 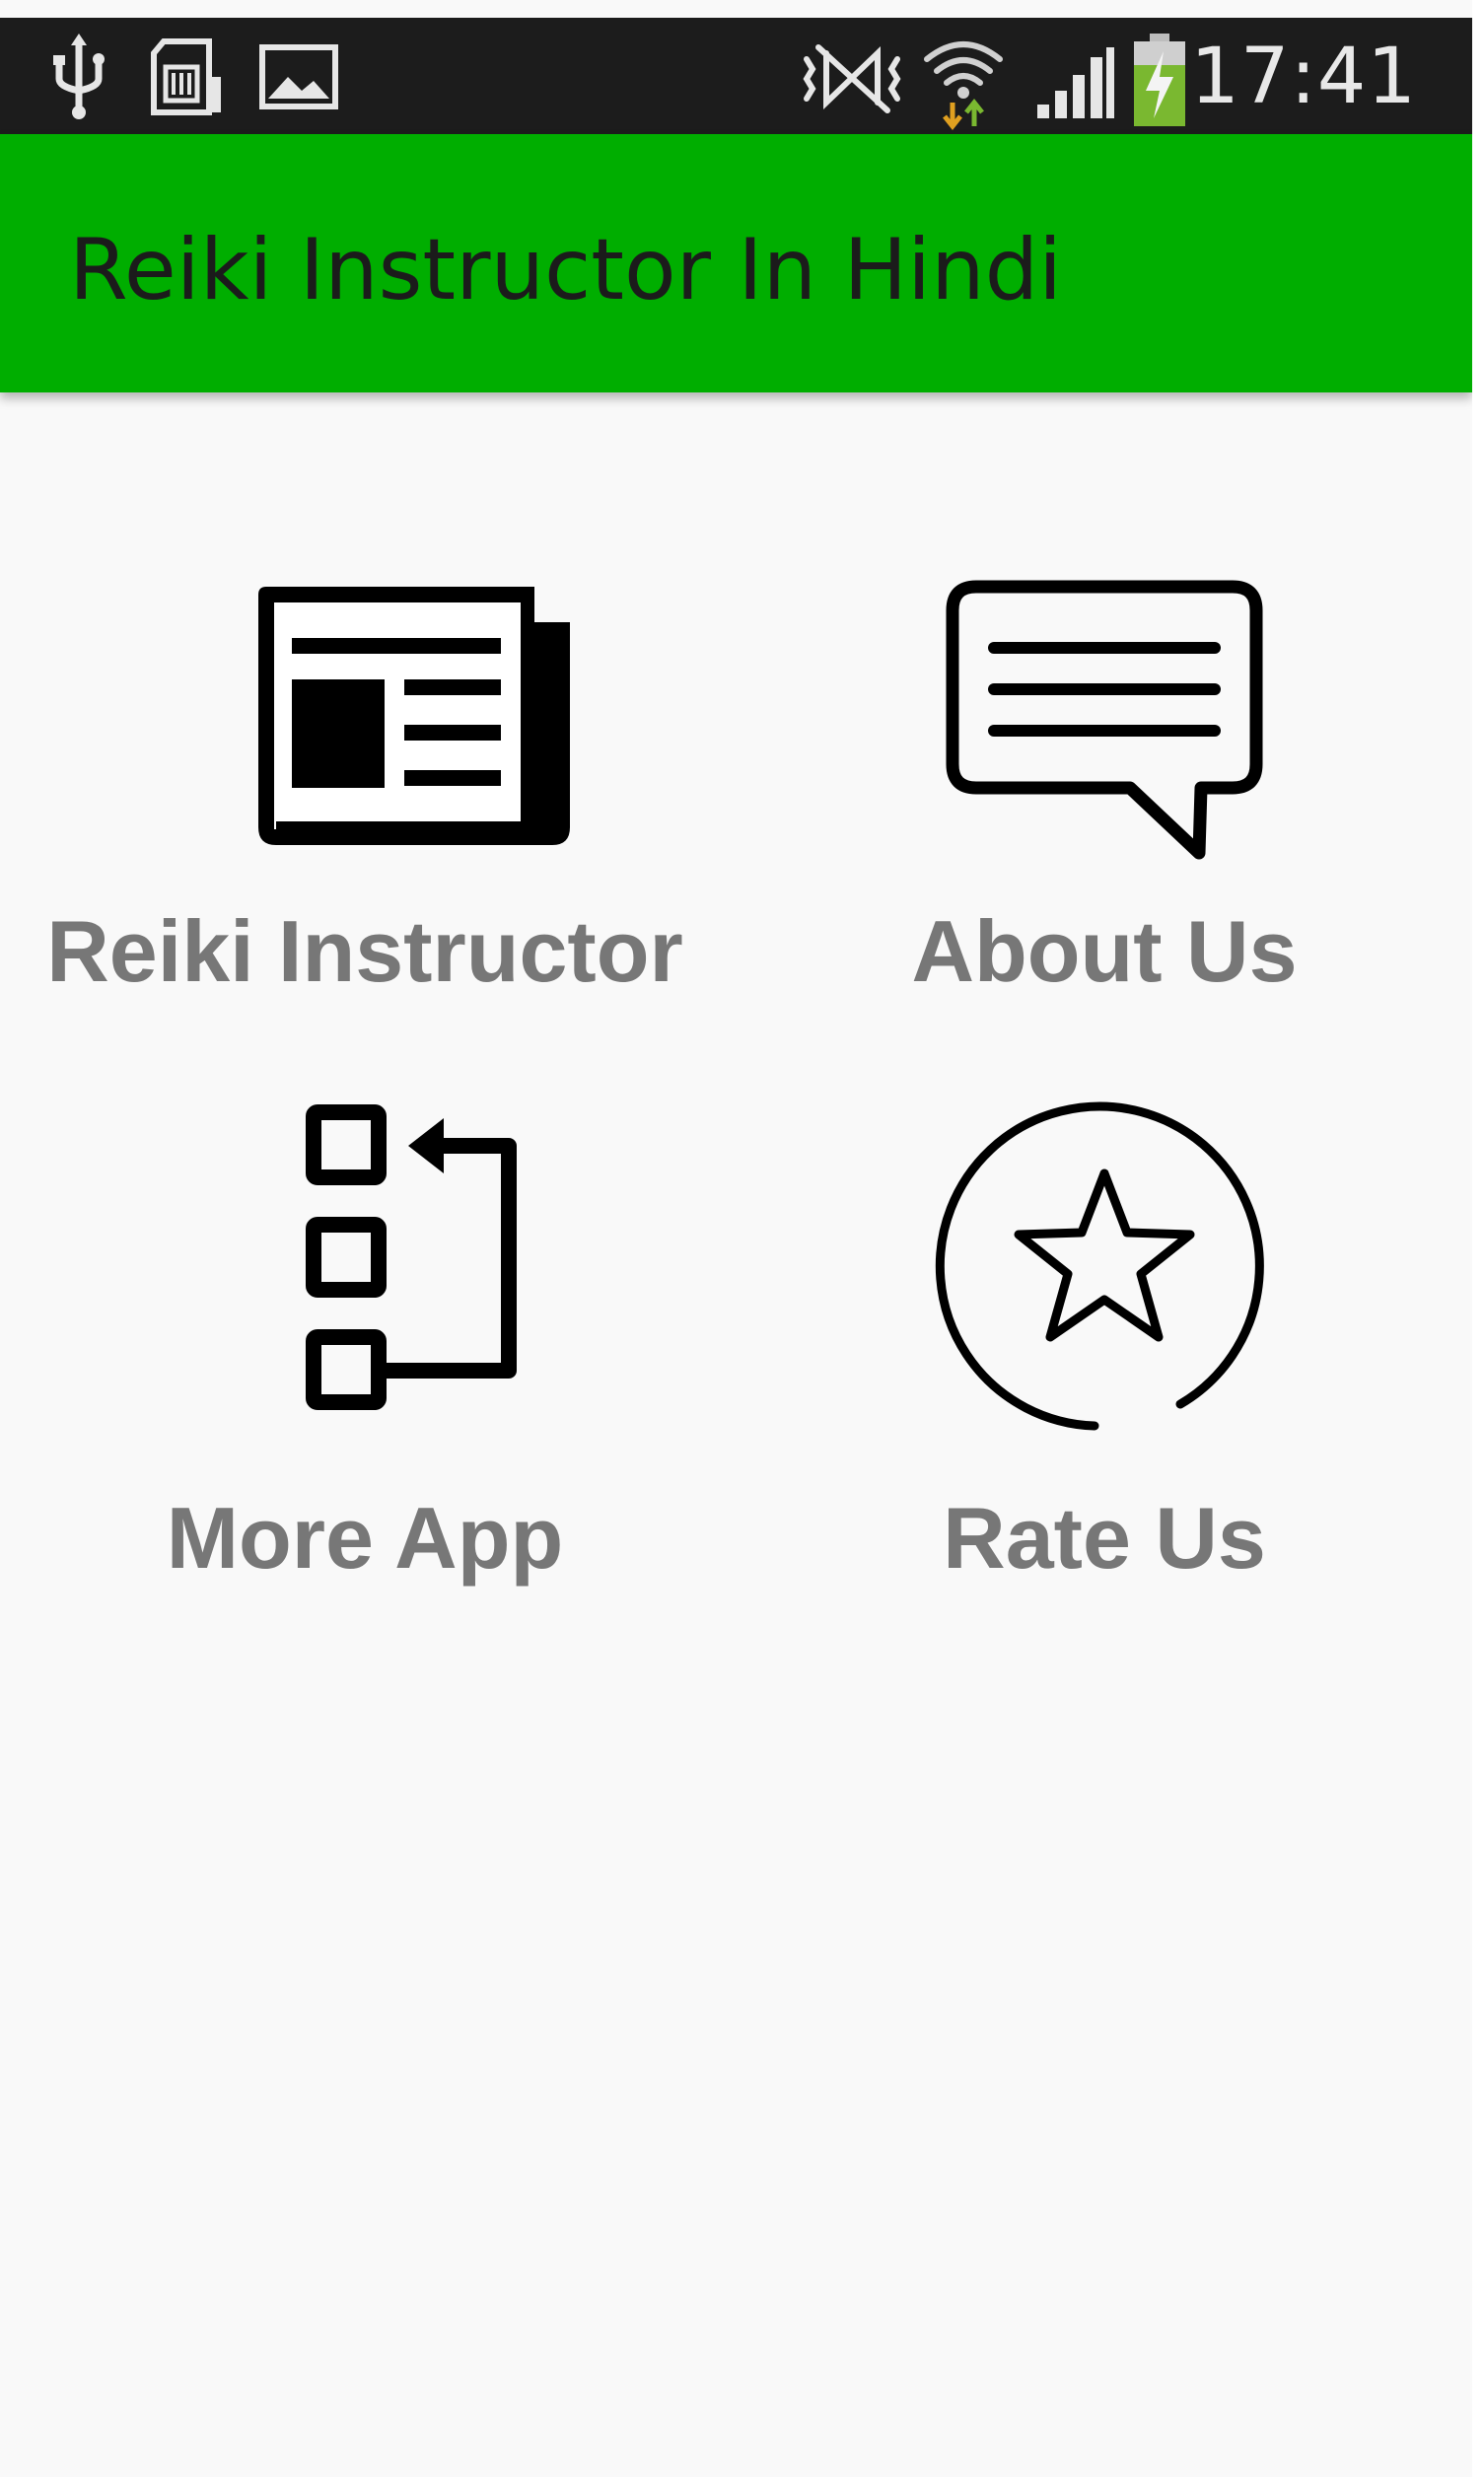 What do you see at coordinates (1075, 82) in the screenshot?
I see `signal-icon` at bounding box center [1075, 82].